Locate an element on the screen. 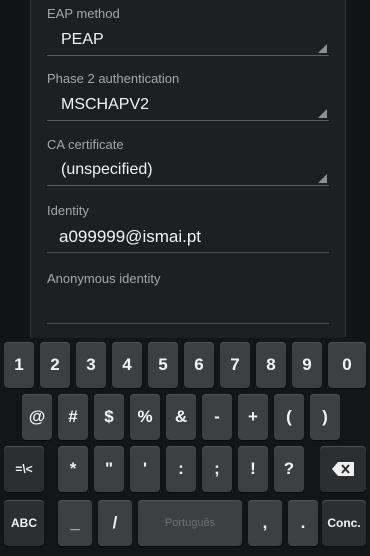  key-comma: , is located at coordinates (265, 523).